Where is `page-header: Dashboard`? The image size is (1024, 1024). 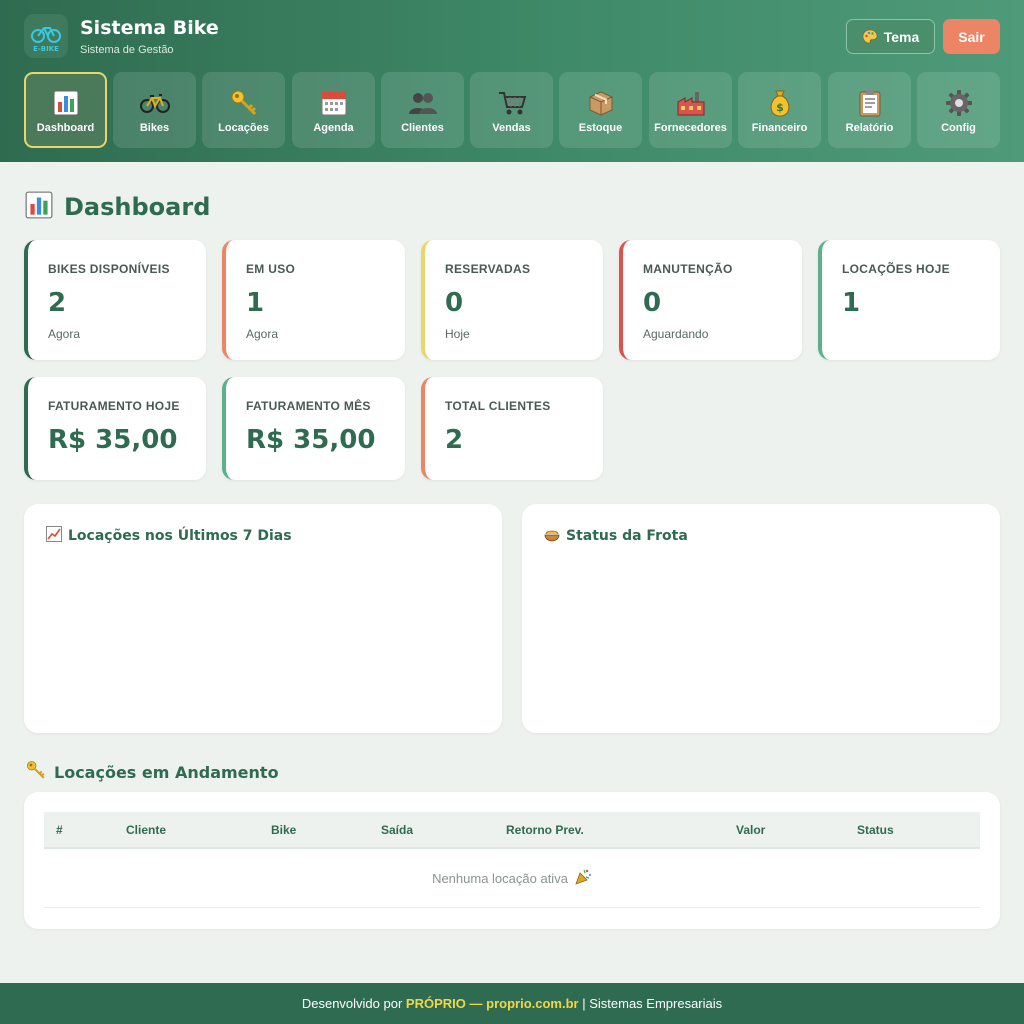
page-header: Dashboard is located at coordinates (117, 207).